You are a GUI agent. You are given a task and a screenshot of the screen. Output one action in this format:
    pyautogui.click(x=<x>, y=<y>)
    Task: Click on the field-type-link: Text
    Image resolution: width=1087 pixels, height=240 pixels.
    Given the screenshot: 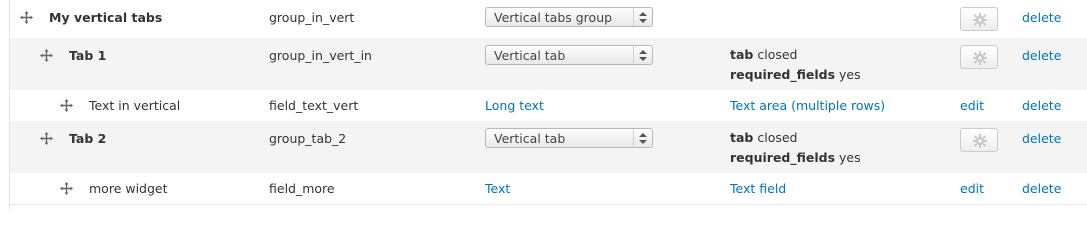 What is the action you would take?
    pyautogui.click(x=497, y=188)
    